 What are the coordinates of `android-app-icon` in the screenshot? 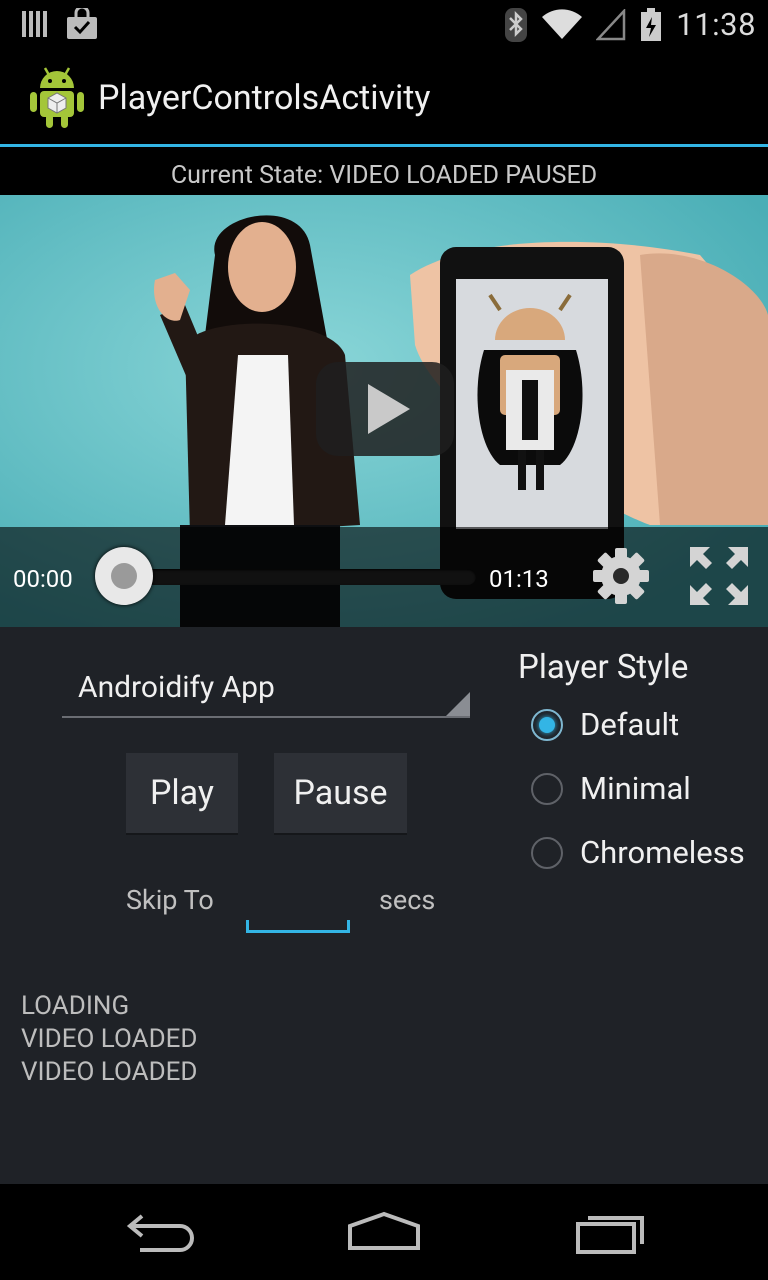 It's located at (57, 97).